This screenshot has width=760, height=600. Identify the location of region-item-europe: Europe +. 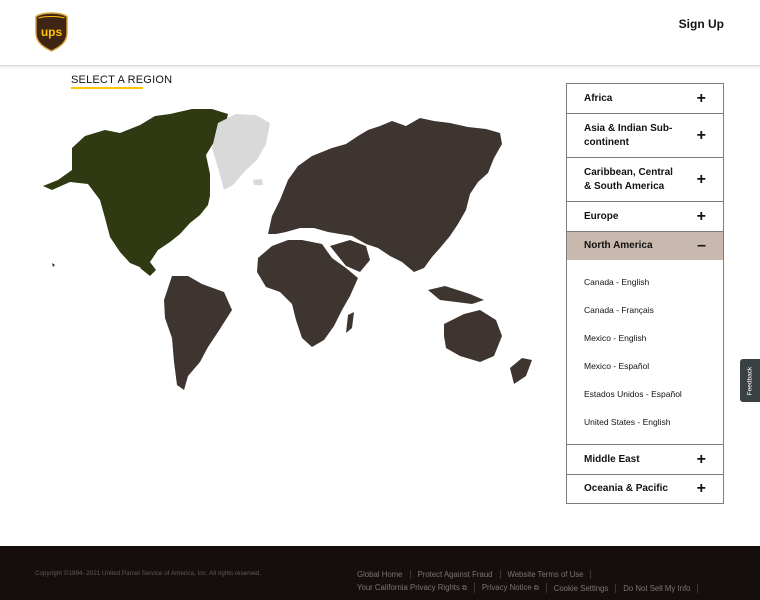
(645, 217).